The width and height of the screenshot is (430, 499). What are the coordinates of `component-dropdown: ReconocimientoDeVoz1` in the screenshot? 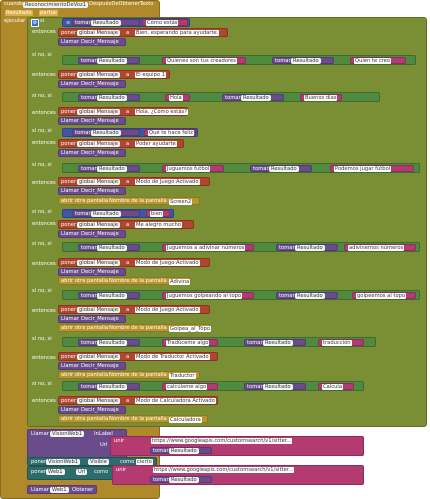 It's located at (56, 5).